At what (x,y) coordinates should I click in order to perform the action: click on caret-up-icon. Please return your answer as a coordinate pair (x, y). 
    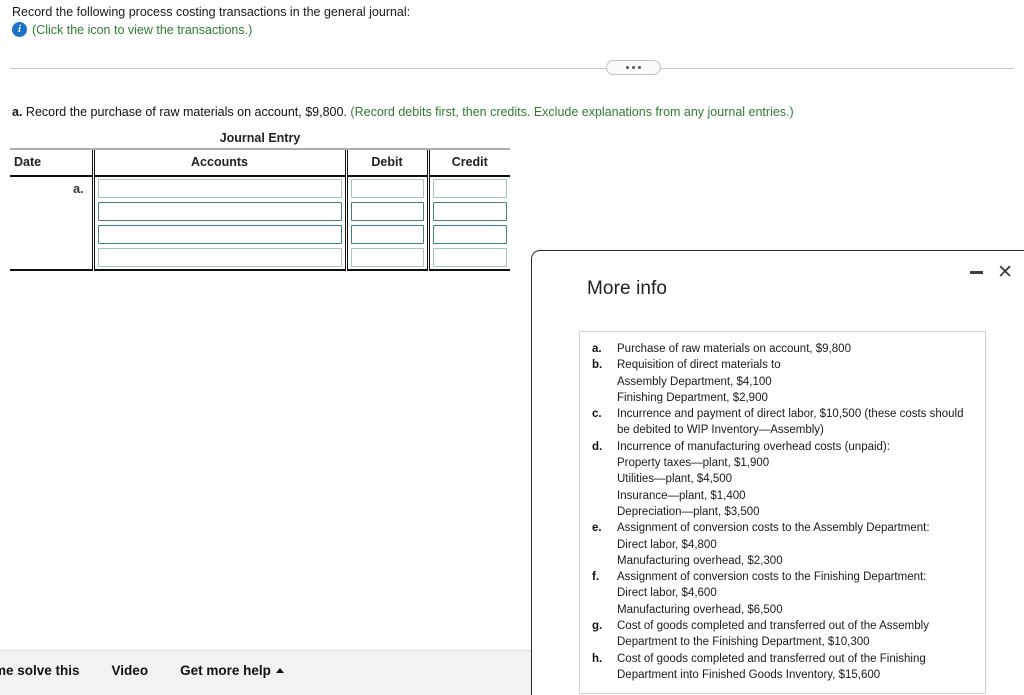
    Looking at the image, I should click on (279, 670).